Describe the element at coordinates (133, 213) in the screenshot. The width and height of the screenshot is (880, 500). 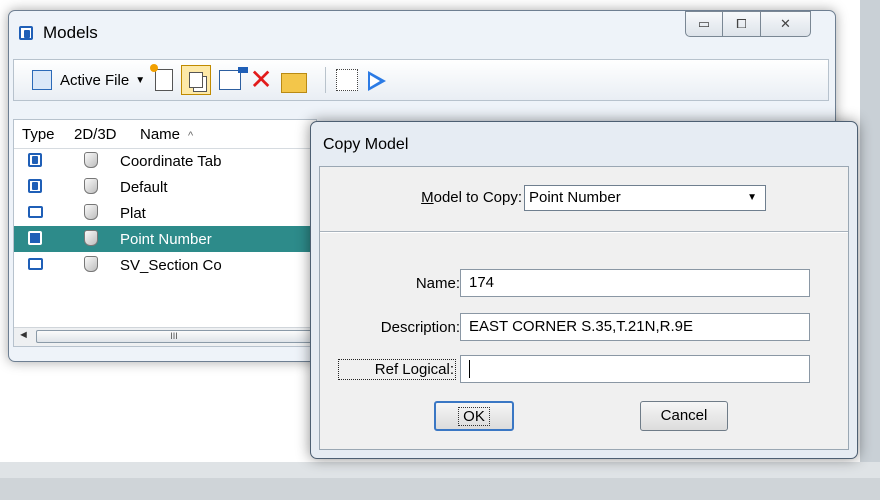
I see `name-cell: Plat` at that location.